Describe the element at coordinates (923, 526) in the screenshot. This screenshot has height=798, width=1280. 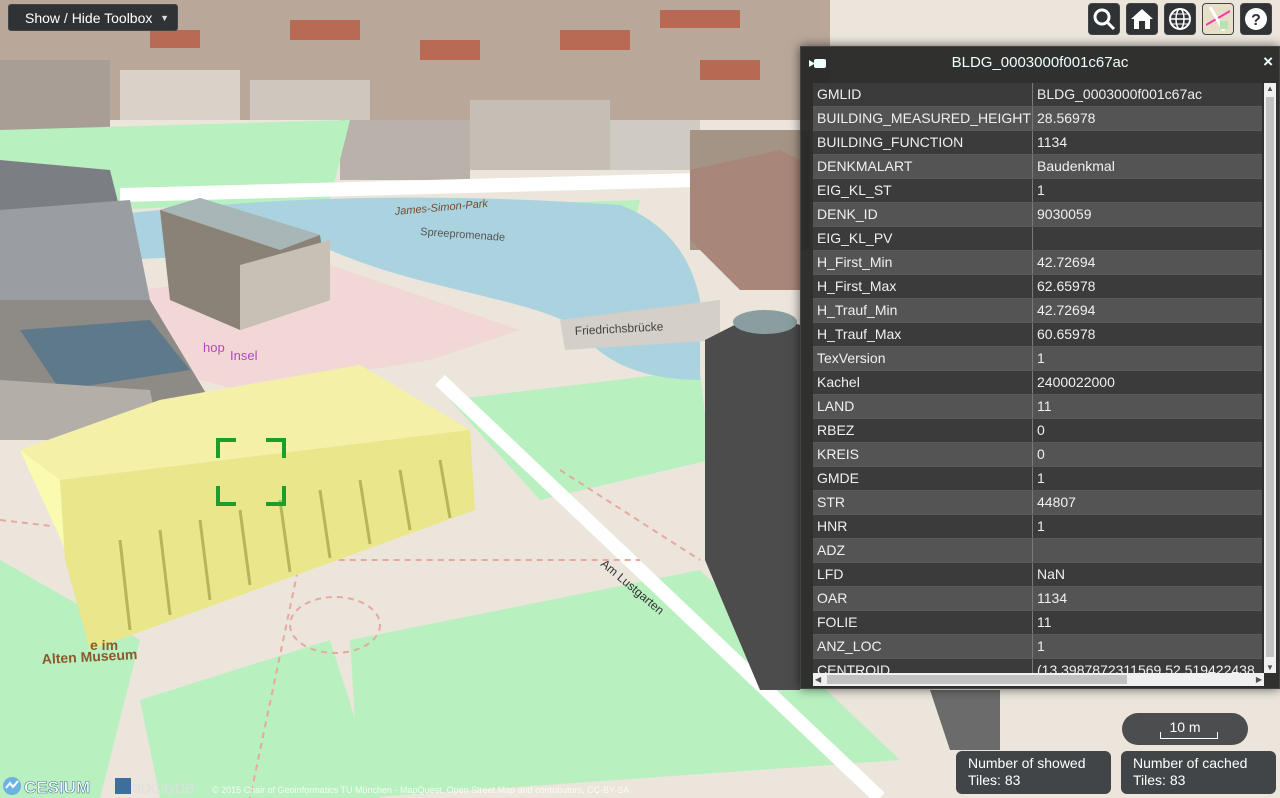
I see `attribute-key: HNR` at that location.